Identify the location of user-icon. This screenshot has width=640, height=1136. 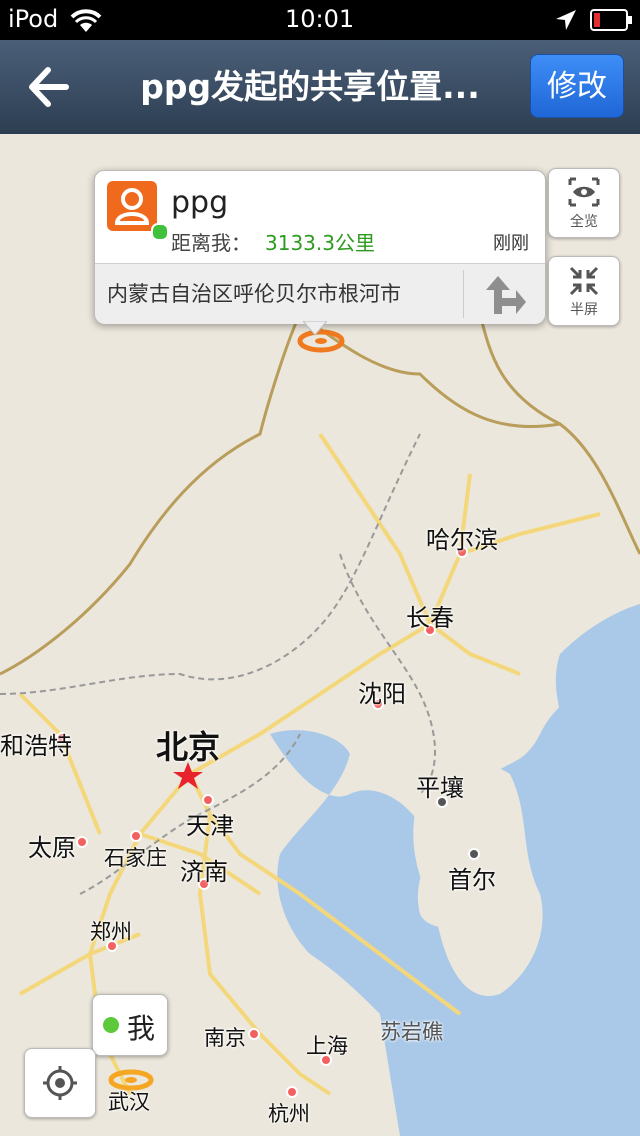
(132, 206).